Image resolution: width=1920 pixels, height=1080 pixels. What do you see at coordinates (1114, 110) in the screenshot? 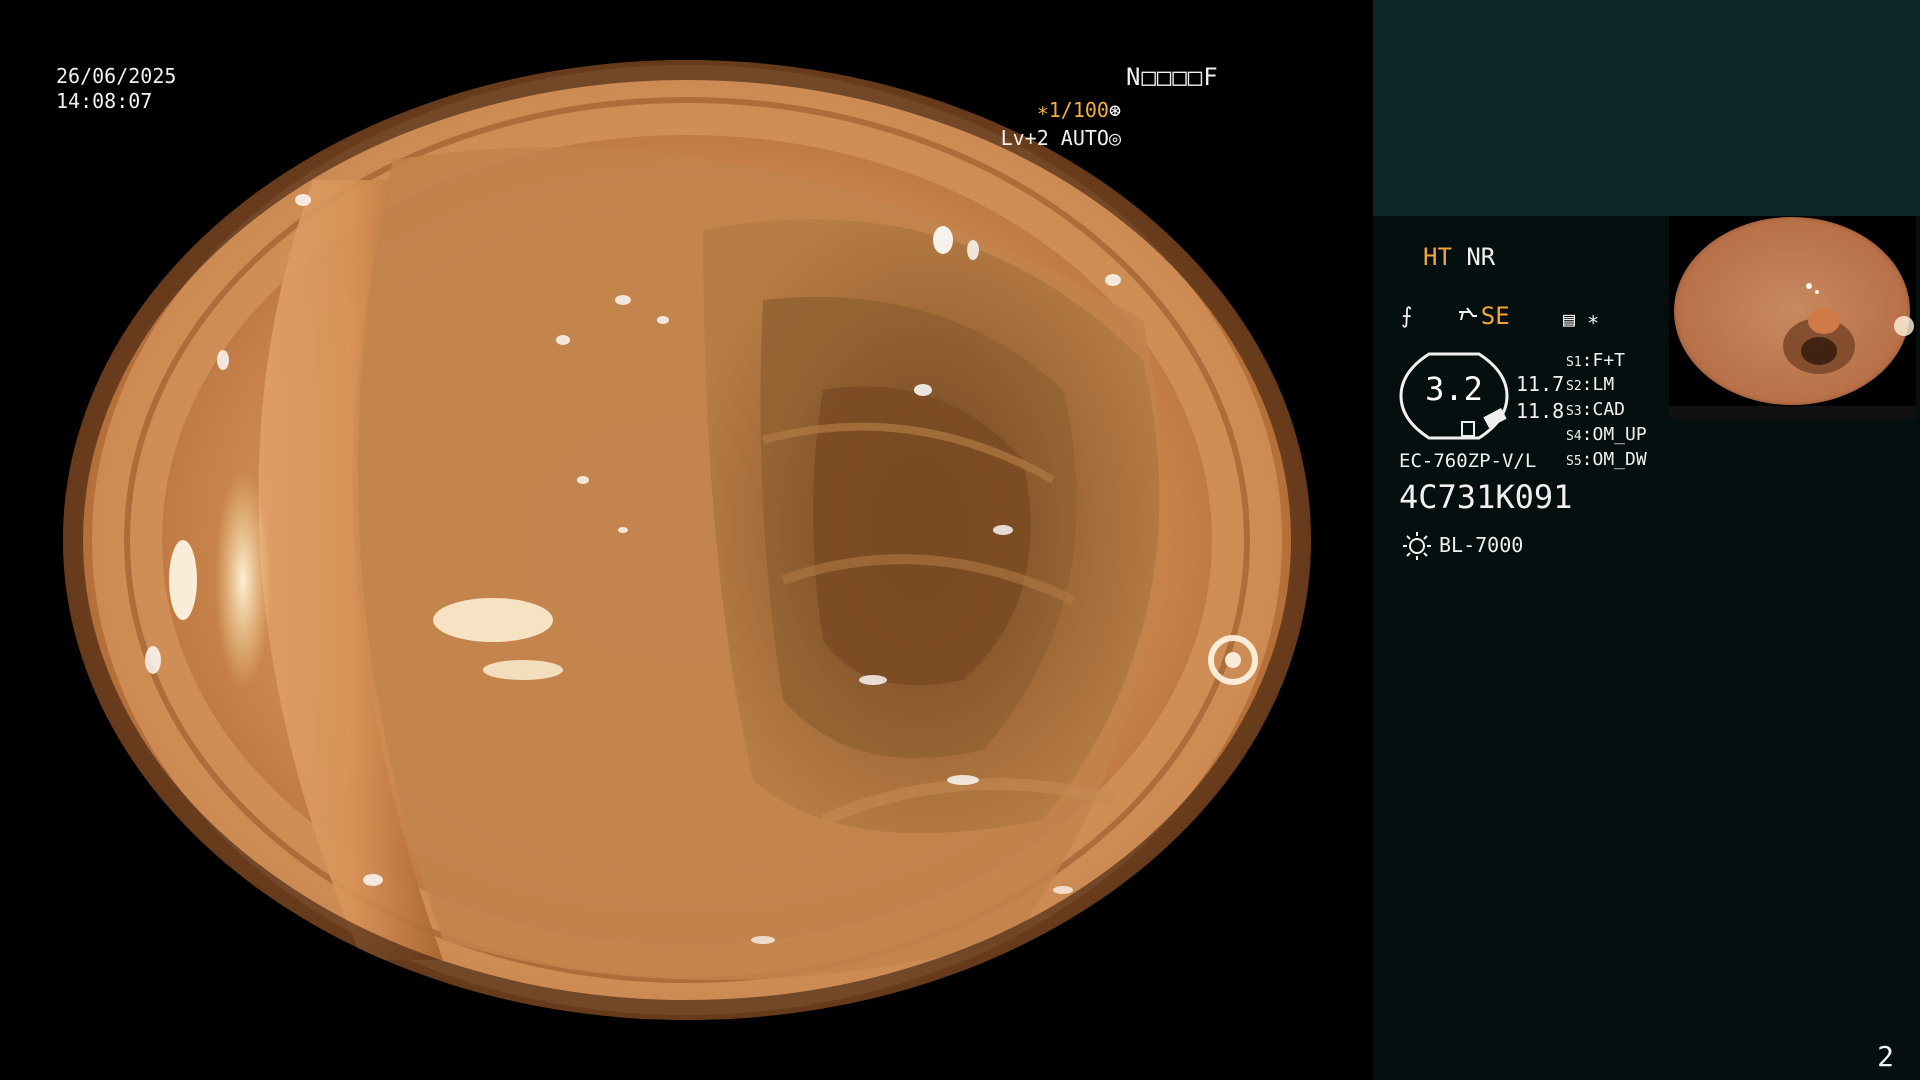
I see `shutter-icon: ⊛` at bounding box center [1114, 110].